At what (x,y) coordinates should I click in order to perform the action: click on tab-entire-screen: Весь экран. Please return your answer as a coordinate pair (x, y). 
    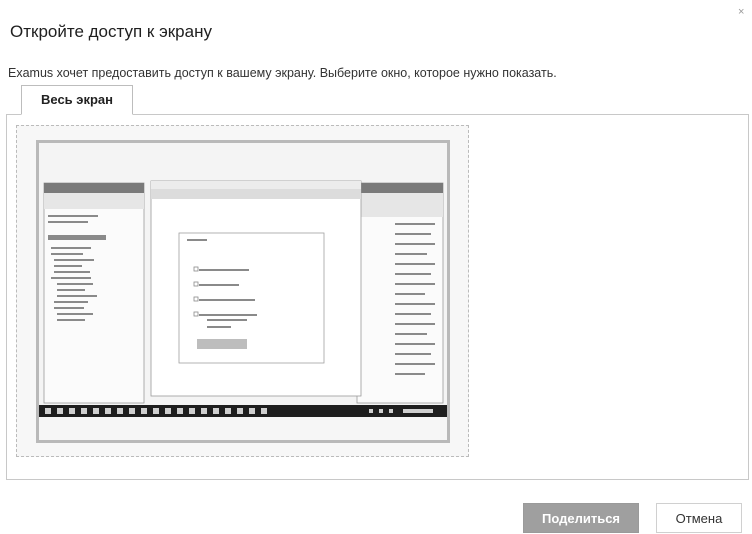
    Looking at the image, I should click on (77, 100).